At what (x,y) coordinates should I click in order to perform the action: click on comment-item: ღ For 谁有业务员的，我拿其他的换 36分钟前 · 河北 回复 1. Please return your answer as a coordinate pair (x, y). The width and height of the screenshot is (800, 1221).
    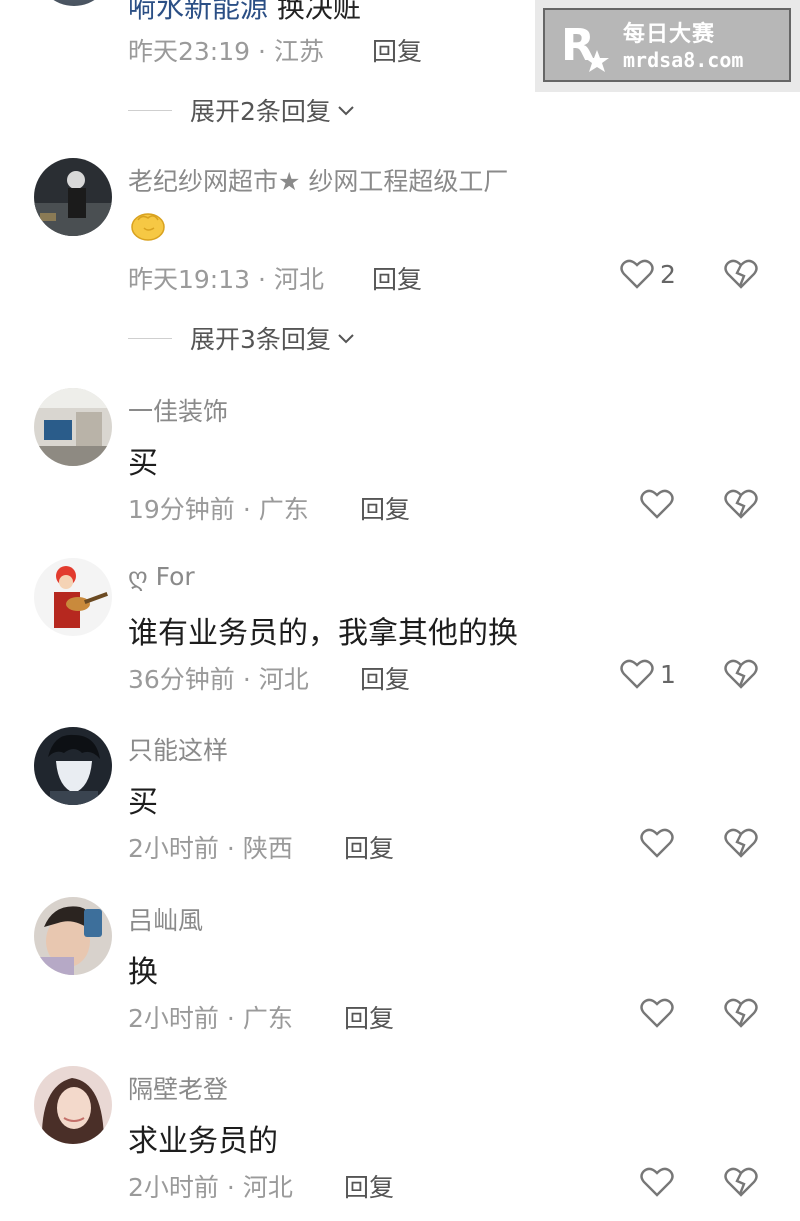
    Looking at the image, I should click on (400, 633).